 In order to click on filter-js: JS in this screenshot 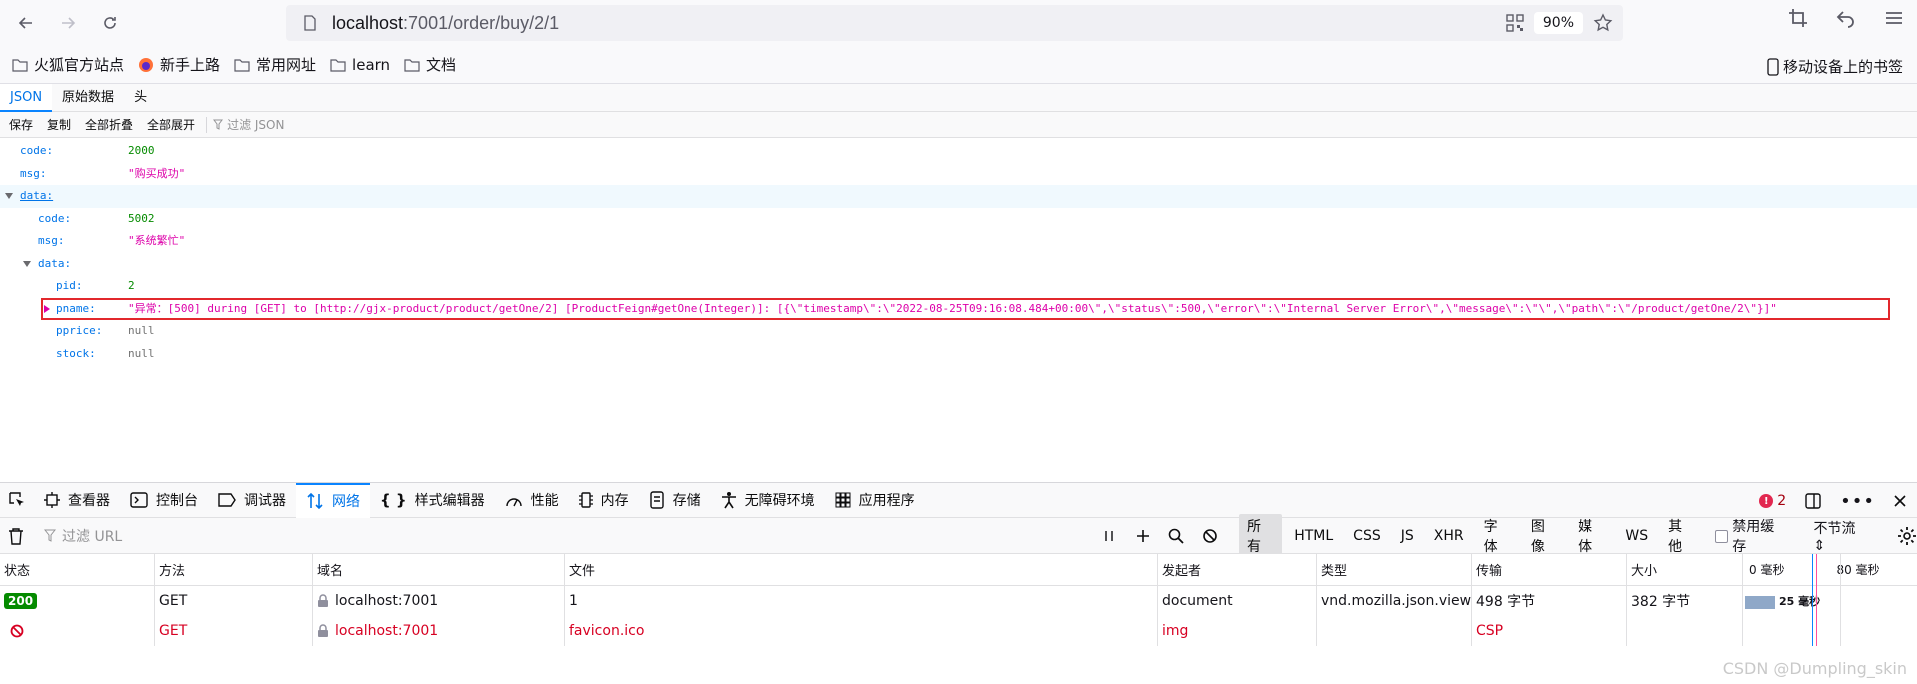, I will do `click(1407, 536)`.